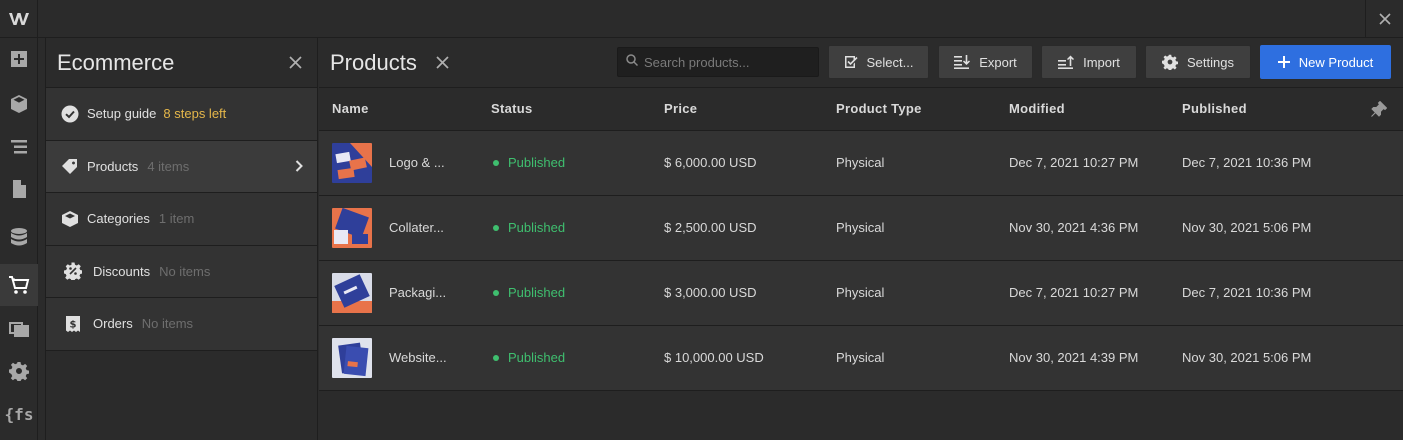 The width and height of the screenshot is (1403, 440). Describe the element at coordinates (750, 163) in the screenshot. I see `product-price: $ 6,000.00 USD` at that location.